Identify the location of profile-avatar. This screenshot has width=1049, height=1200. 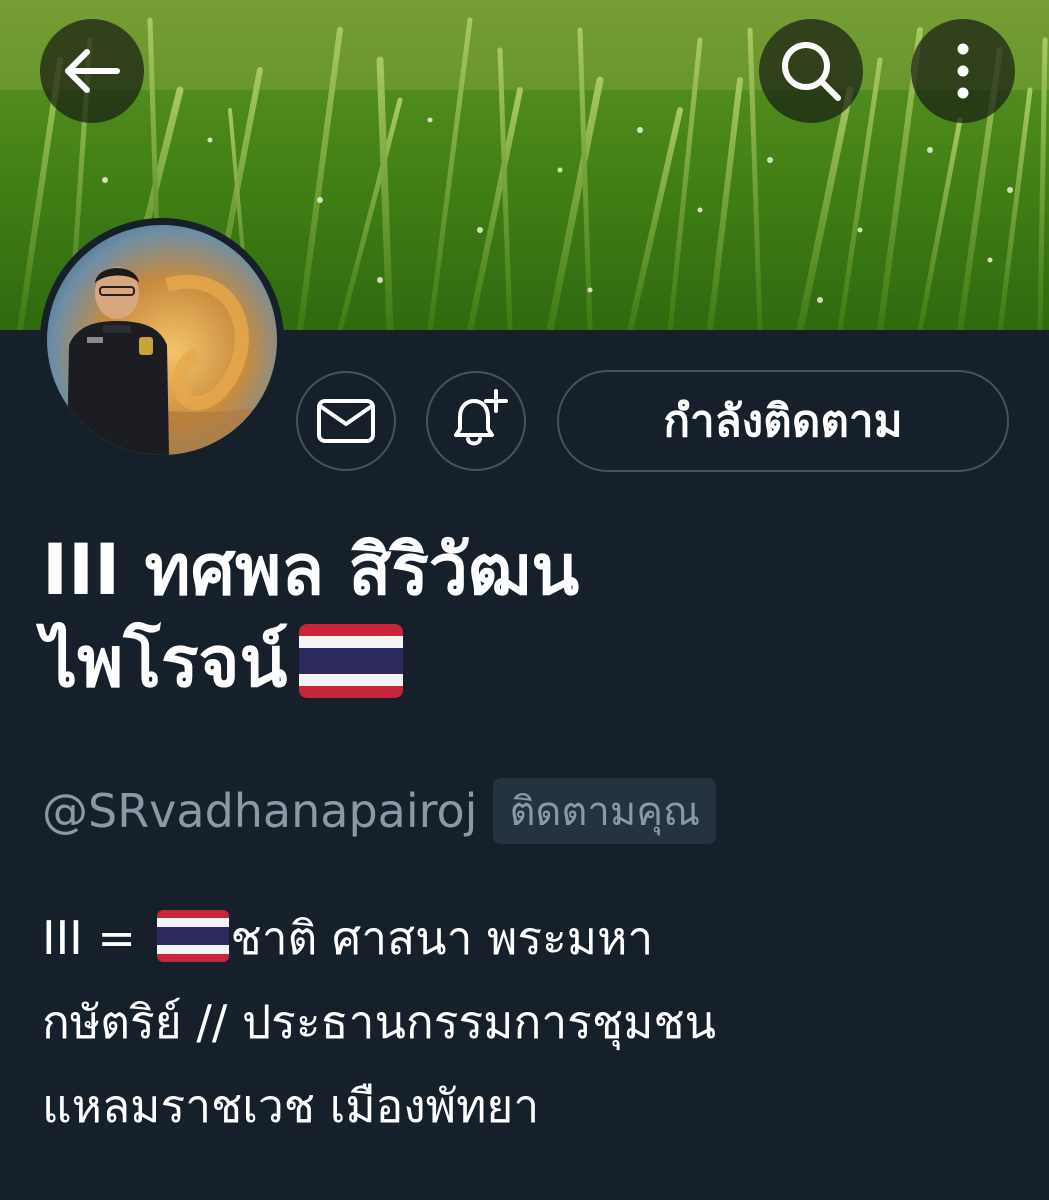
(162, 340).